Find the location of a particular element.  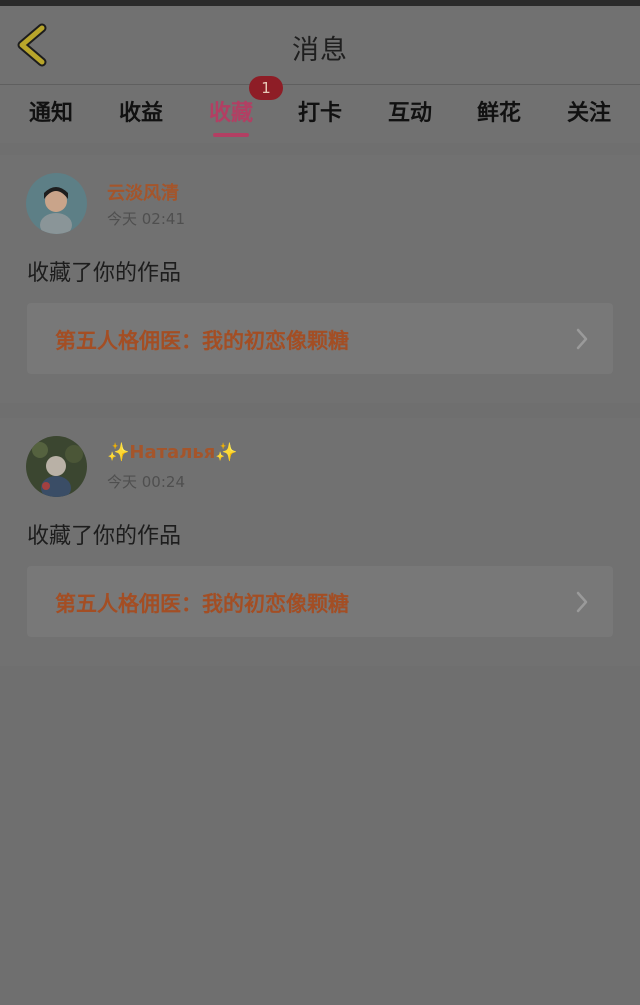

page-title: 消息 is located at coordinates (320, 50).